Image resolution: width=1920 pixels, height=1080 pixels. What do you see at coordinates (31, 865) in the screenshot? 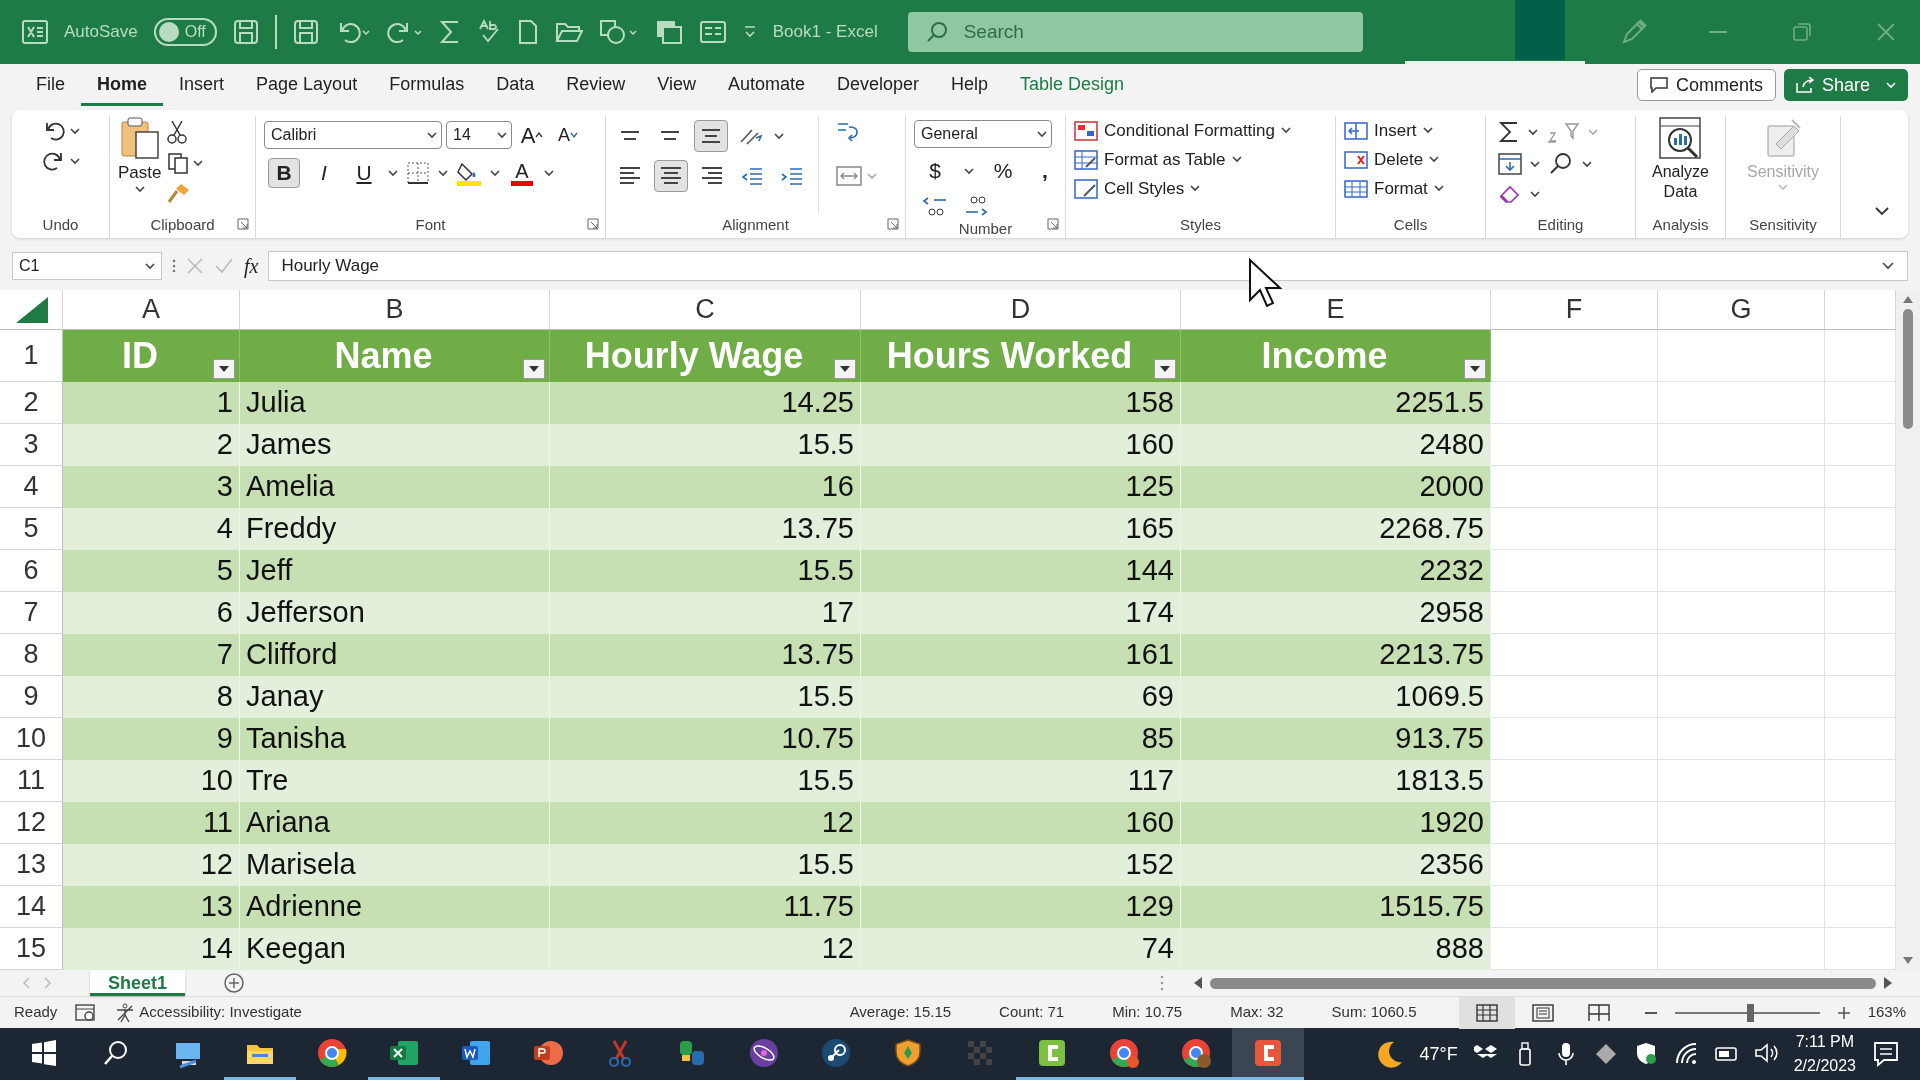
I see `row-header: 13` at bounding box center [31, 865].